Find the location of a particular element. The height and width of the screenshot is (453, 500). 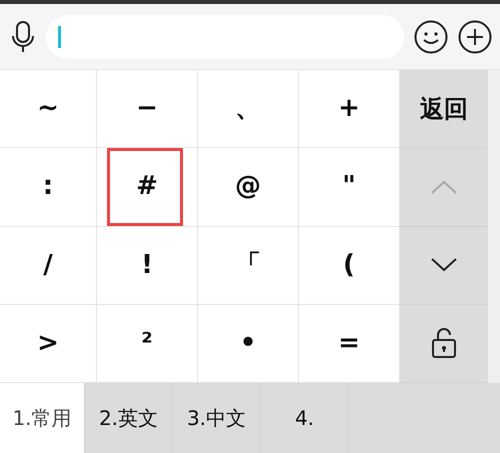

microphone-icon is located at coordinates (23, 37).